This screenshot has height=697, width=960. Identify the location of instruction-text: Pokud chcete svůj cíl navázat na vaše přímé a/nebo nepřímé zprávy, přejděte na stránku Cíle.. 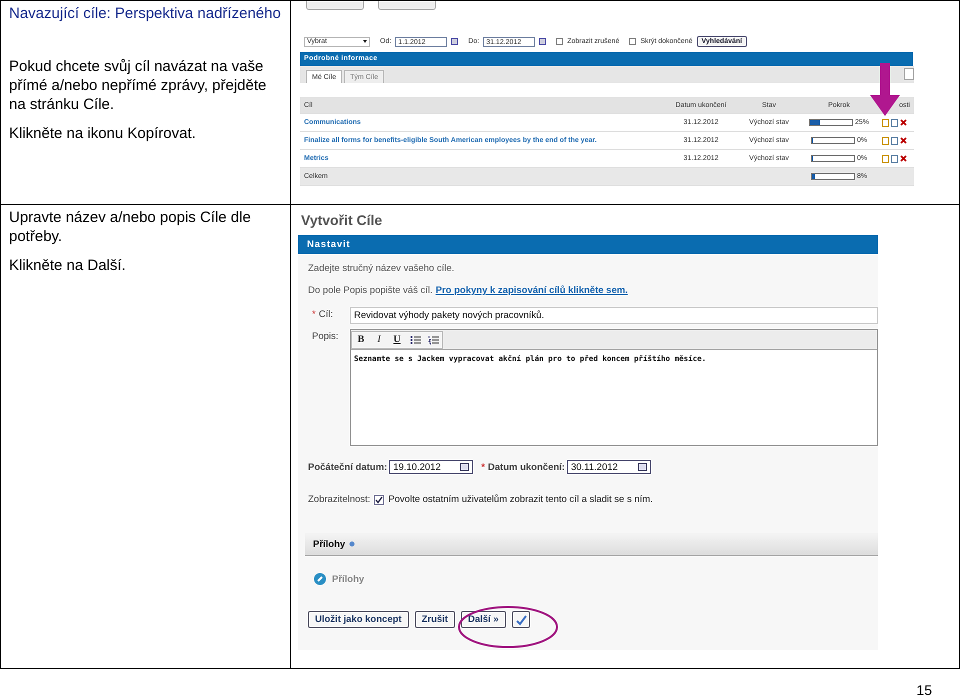
(138, 85).